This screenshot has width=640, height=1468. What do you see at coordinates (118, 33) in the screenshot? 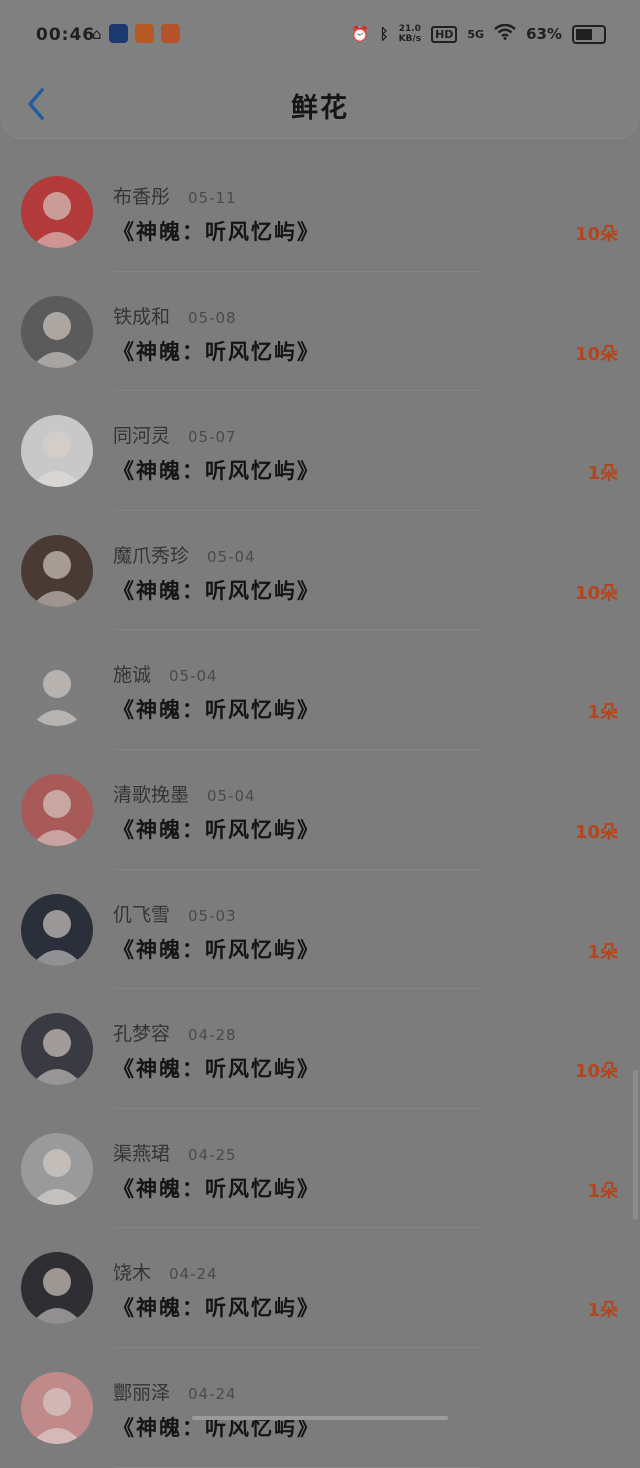
I see `blue-app-icon` at bounding box center [118, 33].